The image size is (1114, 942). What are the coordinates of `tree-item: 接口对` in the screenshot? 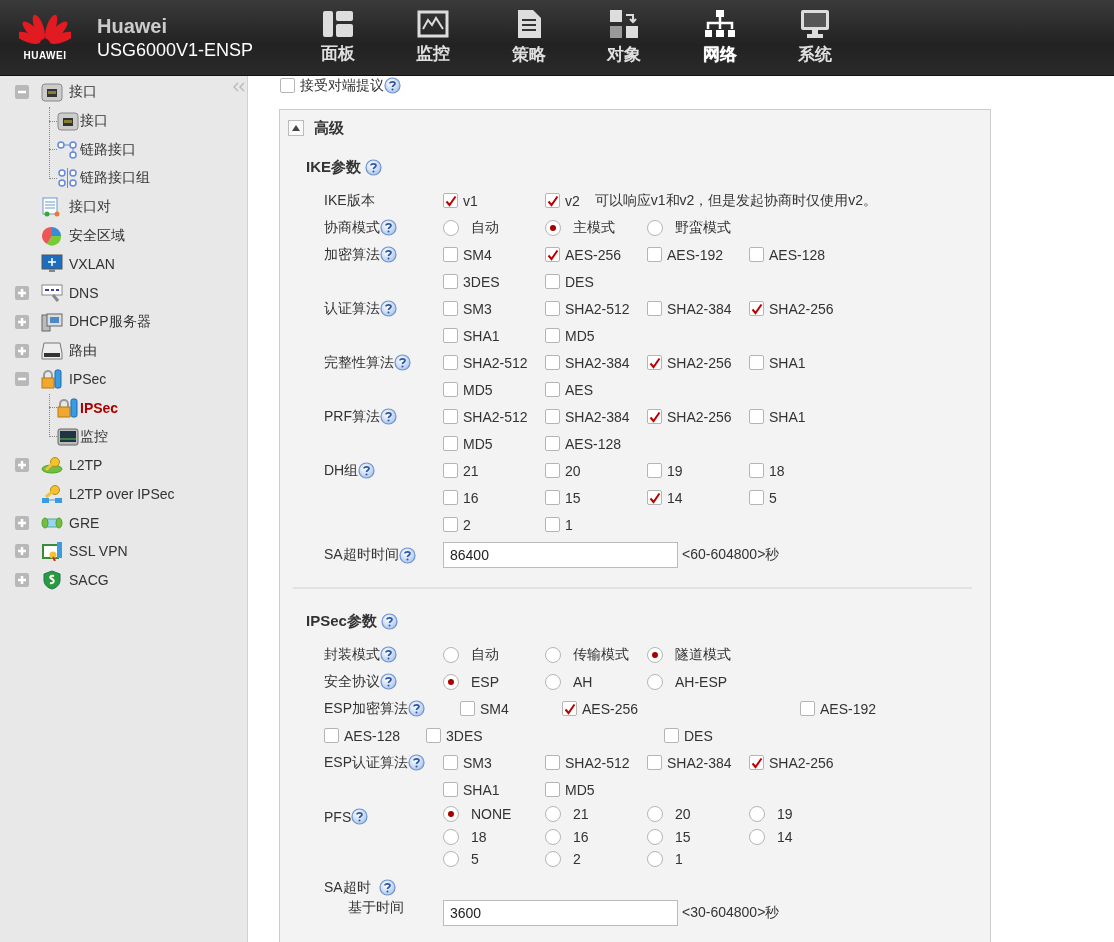 It's located at (90, 207).